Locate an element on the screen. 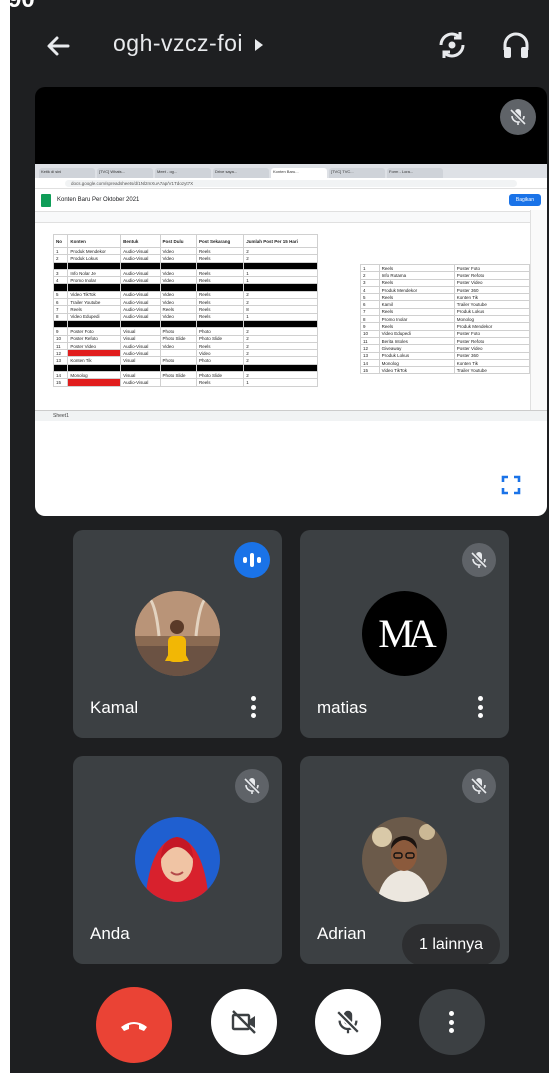 The width and height of the screenshot is (549, 1073). meeting-code-button: ogh-vzcz-foi is located at coordinates (188, 43).